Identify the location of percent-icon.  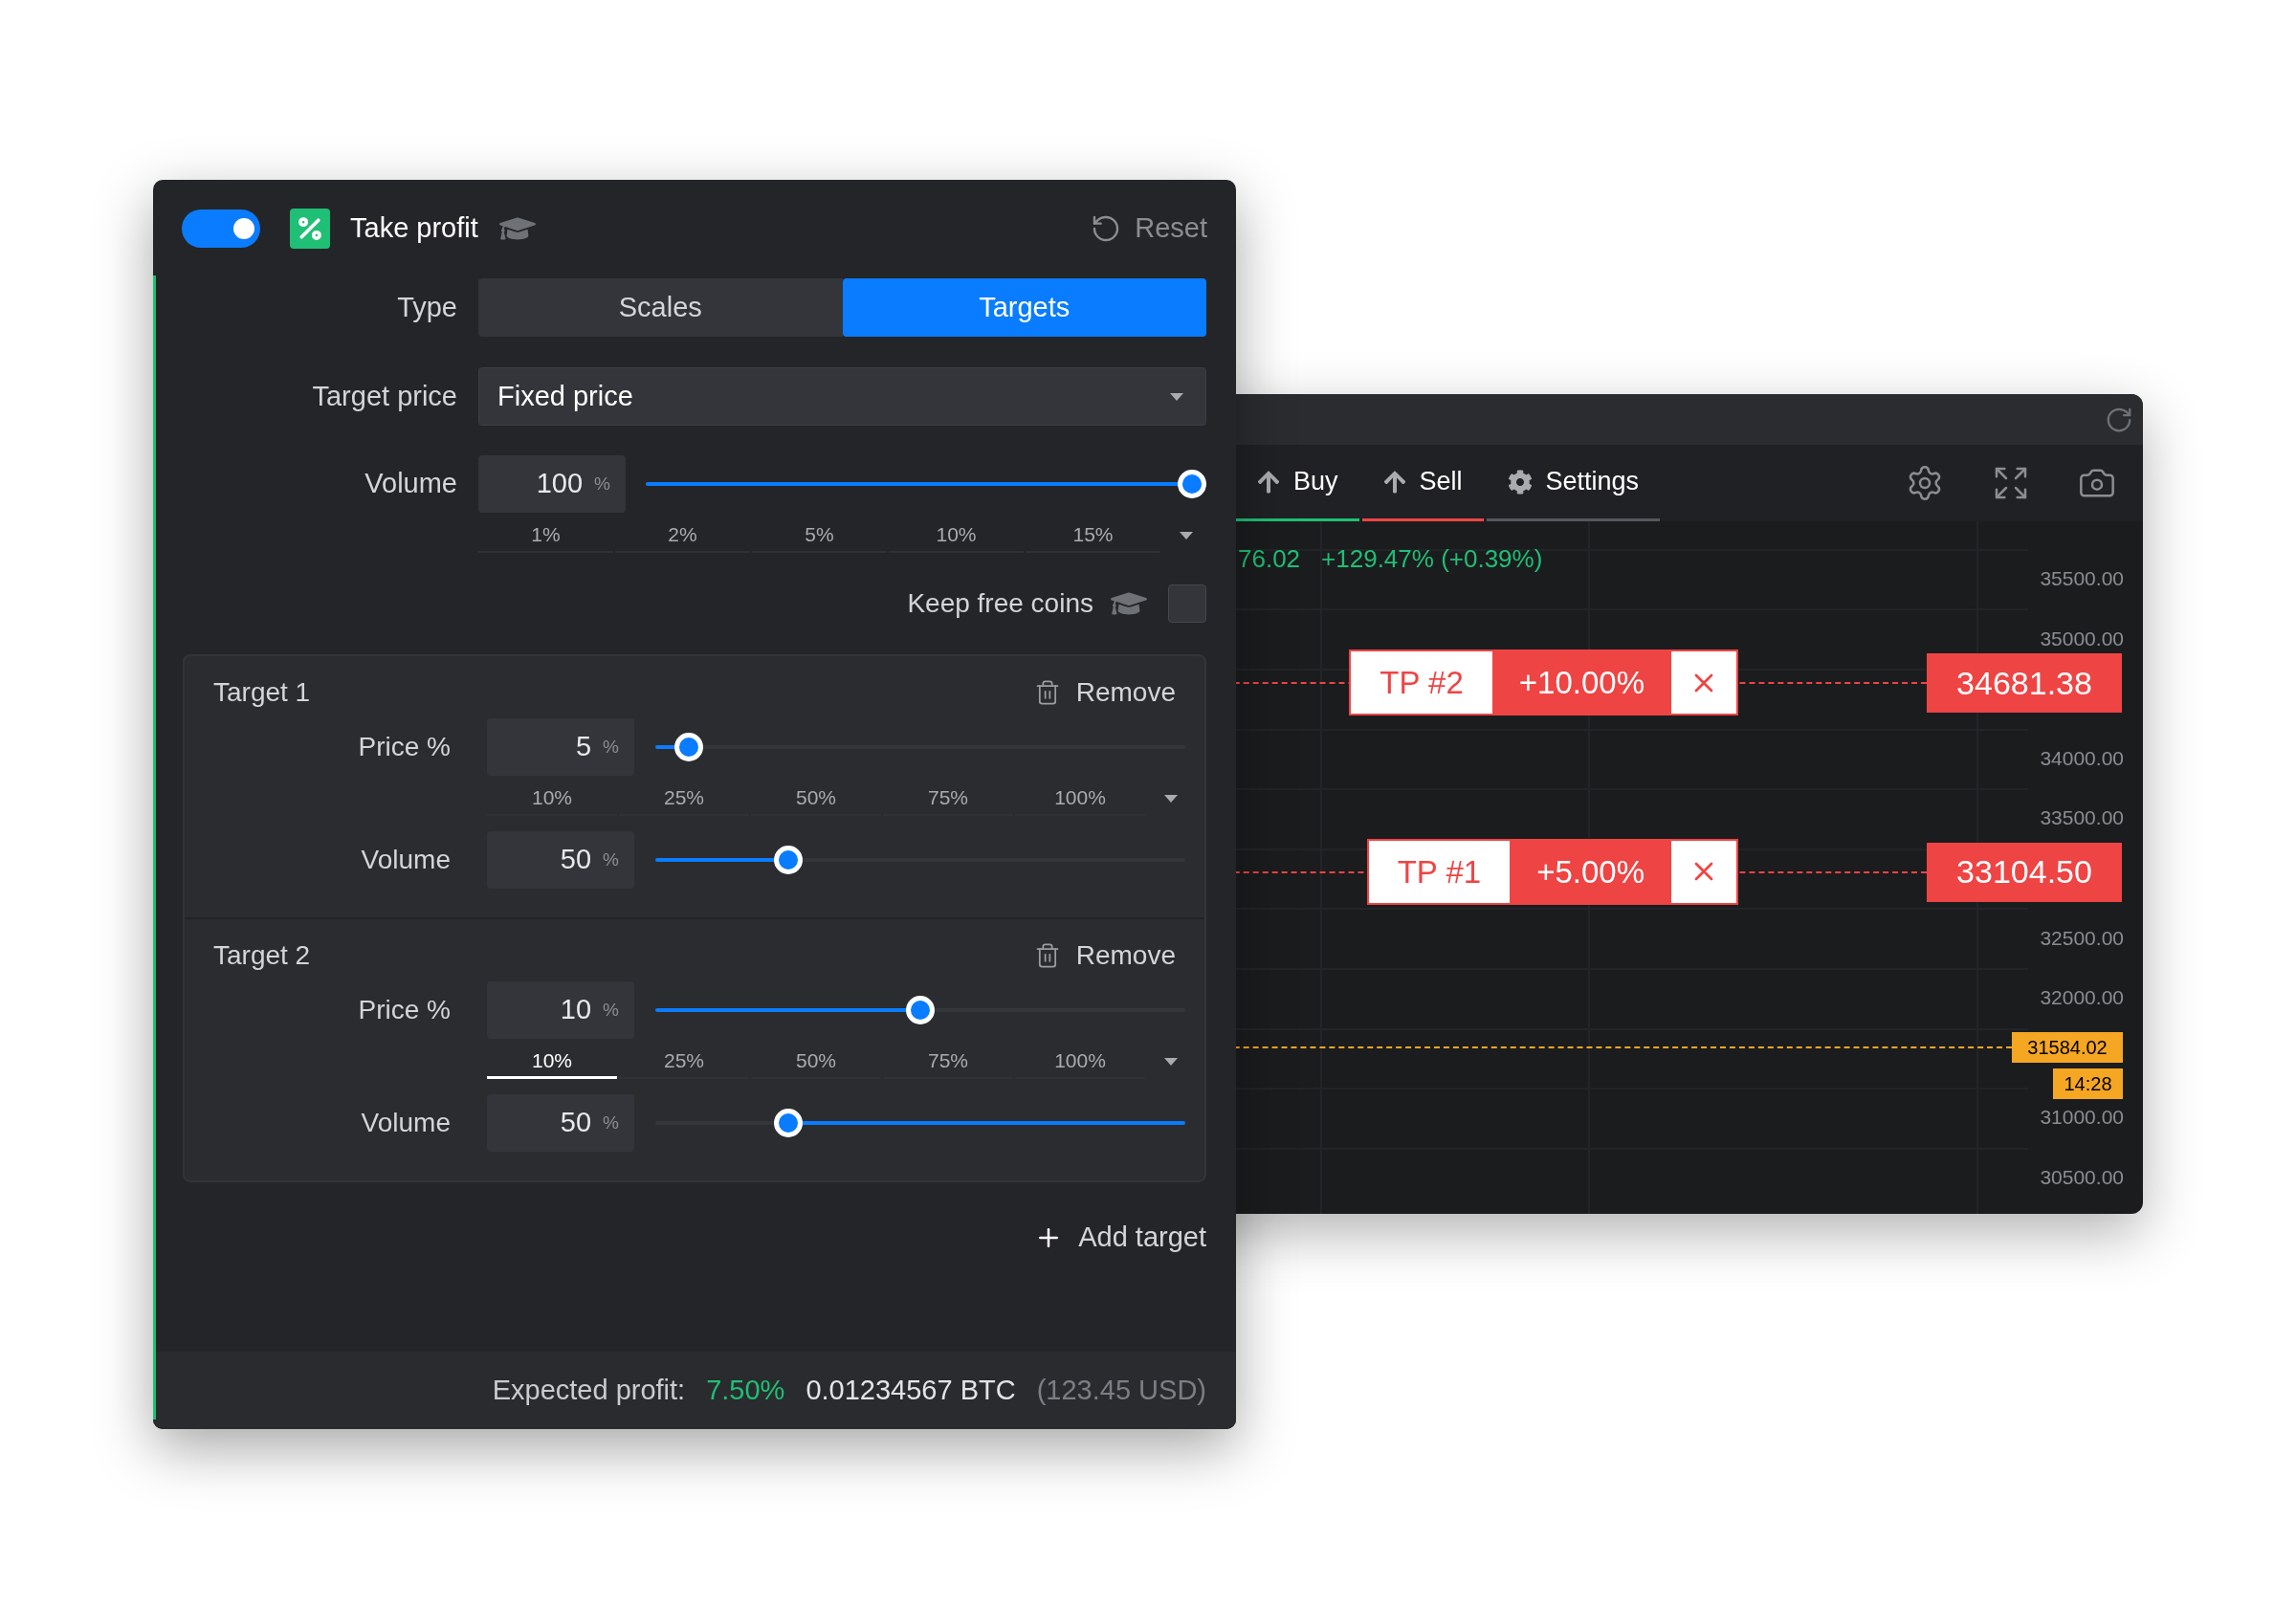
(310, 229).